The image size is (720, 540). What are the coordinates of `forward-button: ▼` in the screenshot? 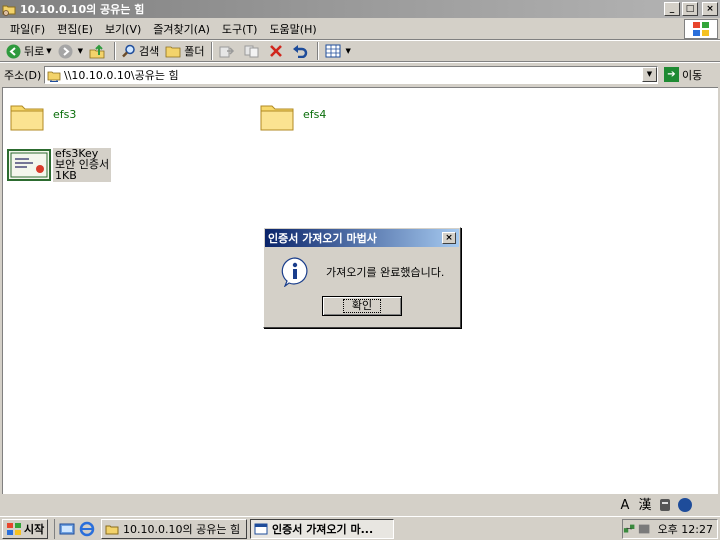 It's located at (70, 51).